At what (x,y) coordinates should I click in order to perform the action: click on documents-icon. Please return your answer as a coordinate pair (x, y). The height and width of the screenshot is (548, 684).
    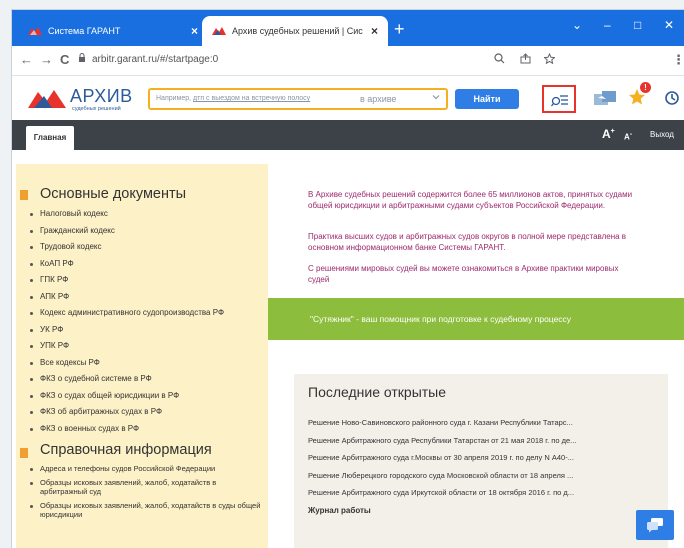
    Looking at the image, I should click on (606, 100).